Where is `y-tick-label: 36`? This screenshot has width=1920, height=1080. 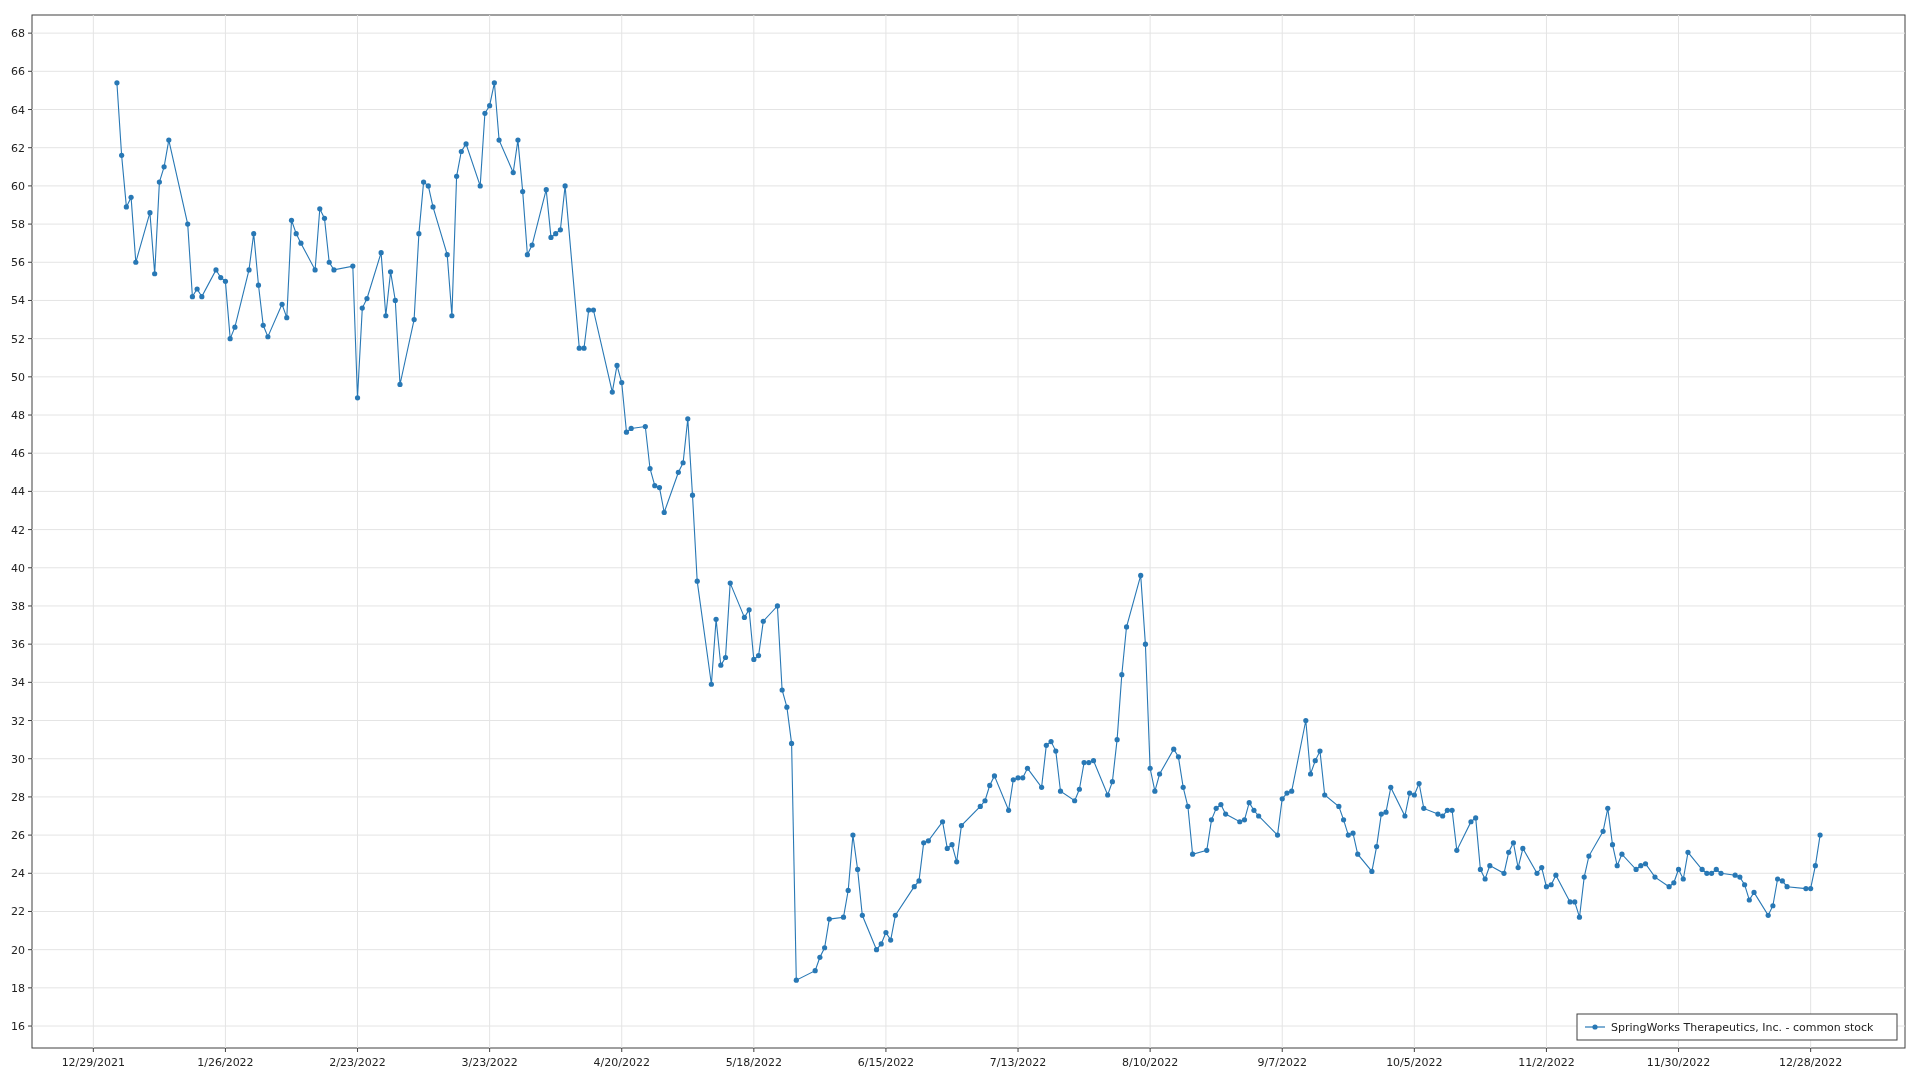
y-tick-label: 36 is located at coordinates (18, 645).